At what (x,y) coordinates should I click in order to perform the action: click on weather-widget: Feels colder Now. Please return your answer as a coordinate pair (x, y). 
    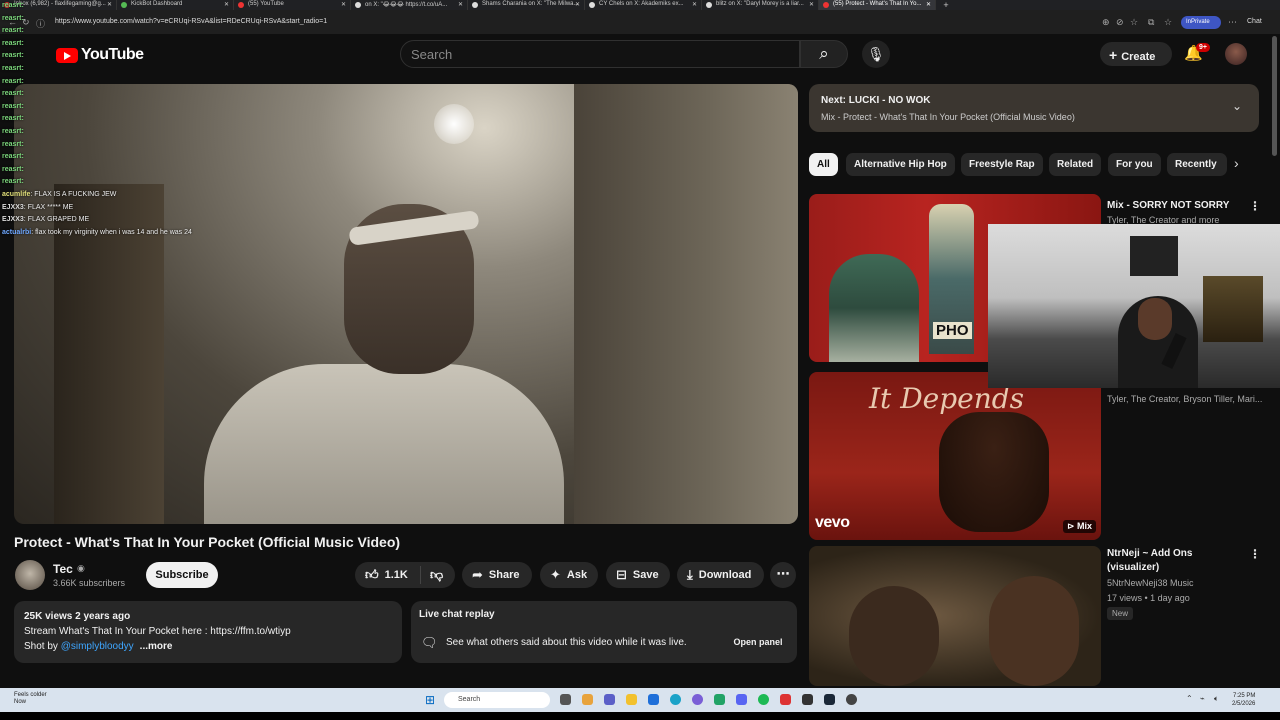
    Looking at the image, I should click on (30, 699).